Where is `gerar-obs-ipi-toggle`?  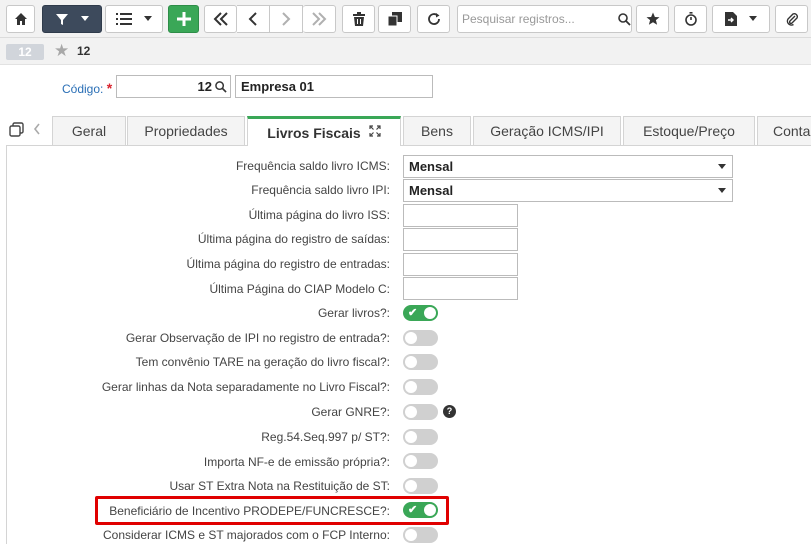
gerar-obs-ipi-toggle is located at coordinates (420, 338).